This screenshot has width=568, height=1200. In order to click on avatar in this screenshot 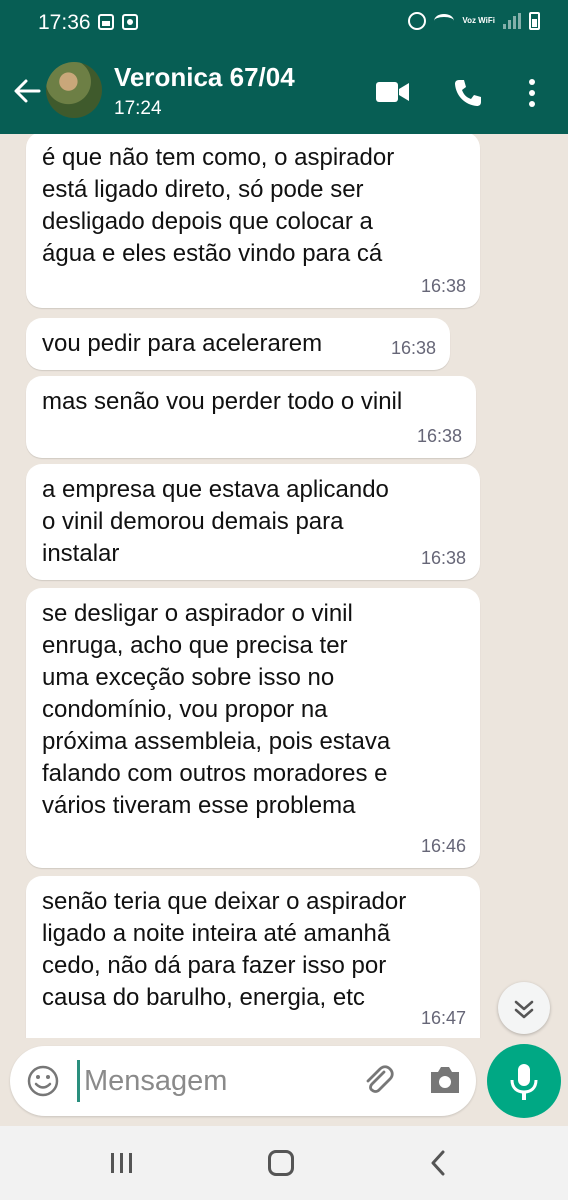, I will do `click(74, 90)`.